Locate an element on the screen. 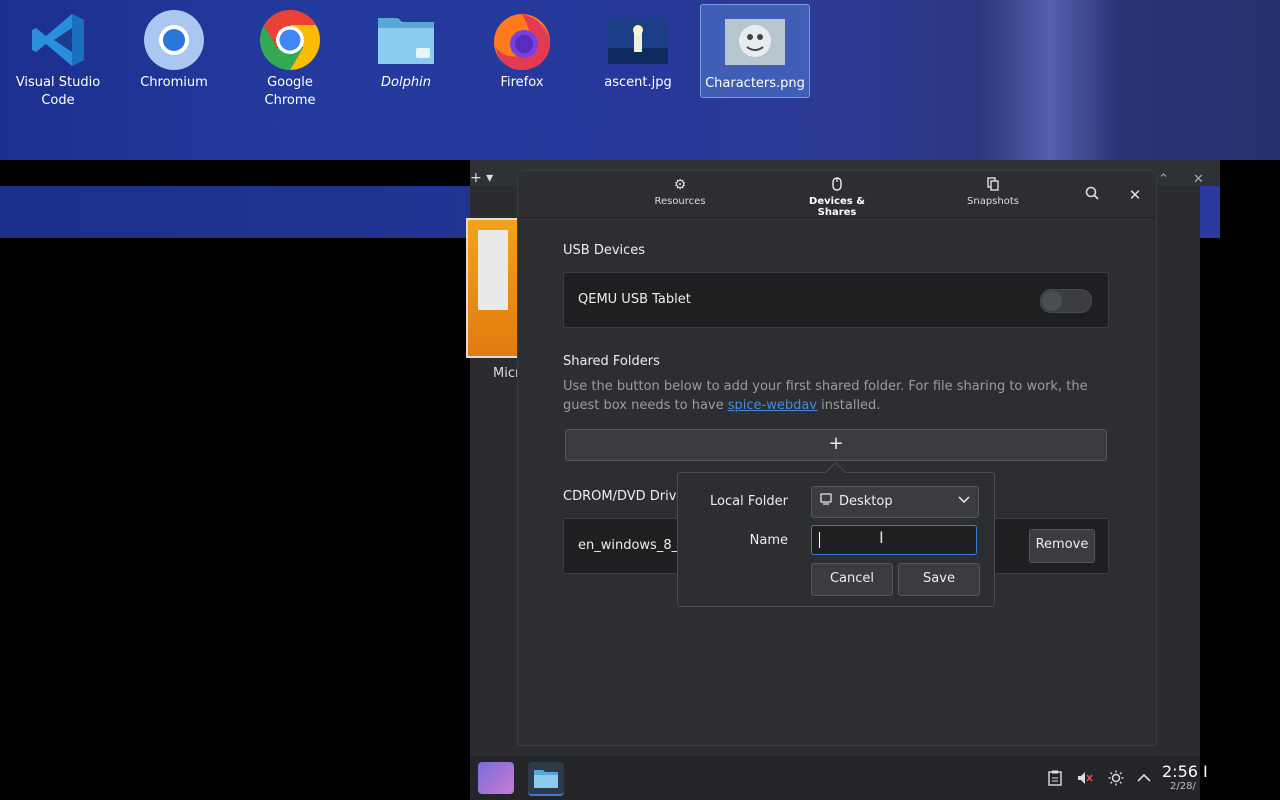  clock-time: 2:56 I is located at coordinates (1185, 771).